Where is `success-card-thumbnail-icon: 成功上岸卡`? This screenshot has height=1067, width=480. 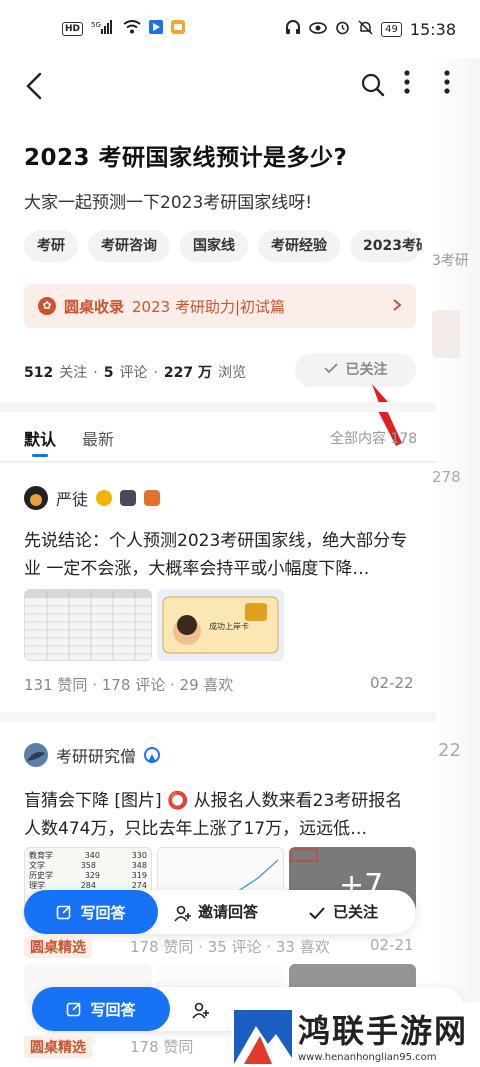
success-card-thumbnail-icon: 成功上岸卡 is located at coordinates (220, 625).